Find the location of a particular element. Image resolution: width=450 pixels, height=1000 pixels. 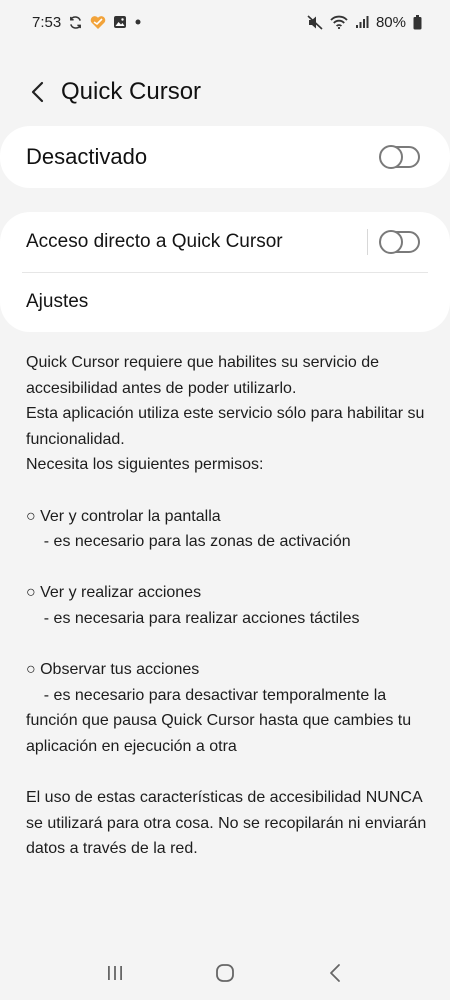

status-left: 7:53 is located at coordinates (87, 22).